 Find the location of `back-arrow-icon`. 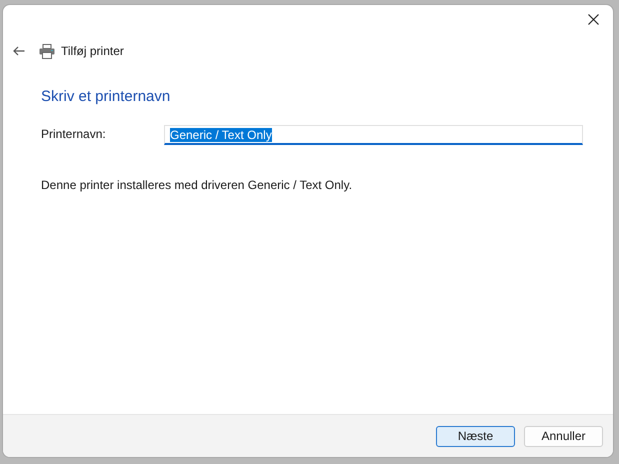

back-arrow-icon is located at coordinates (19, 51).